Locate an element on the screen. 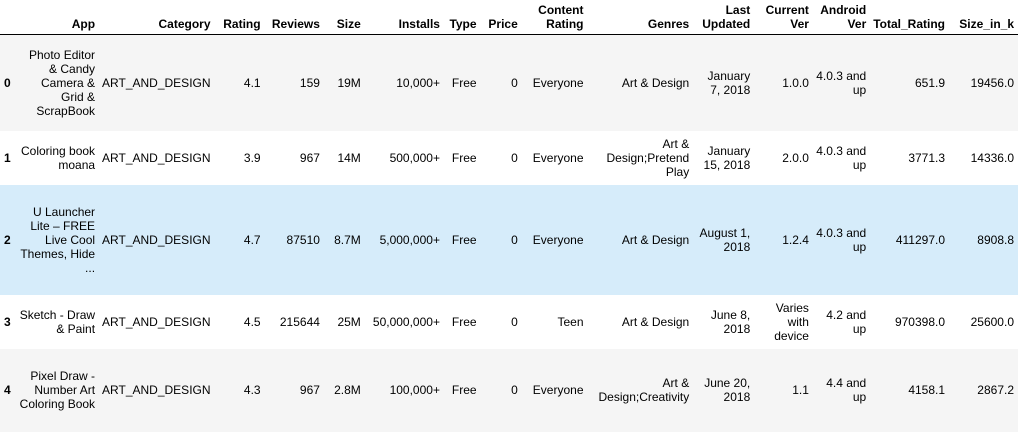 This screenshot has width=1018, height=434. column-header-size: Size is located at coordinates (344, 17).